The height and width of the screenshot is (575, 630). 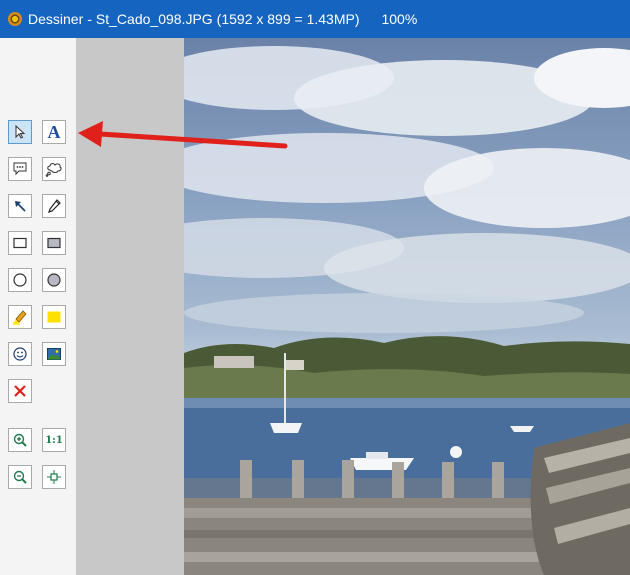 I want to click on image-info: (1592 x 899 = 1.43MP), so click(x=288, y=19).